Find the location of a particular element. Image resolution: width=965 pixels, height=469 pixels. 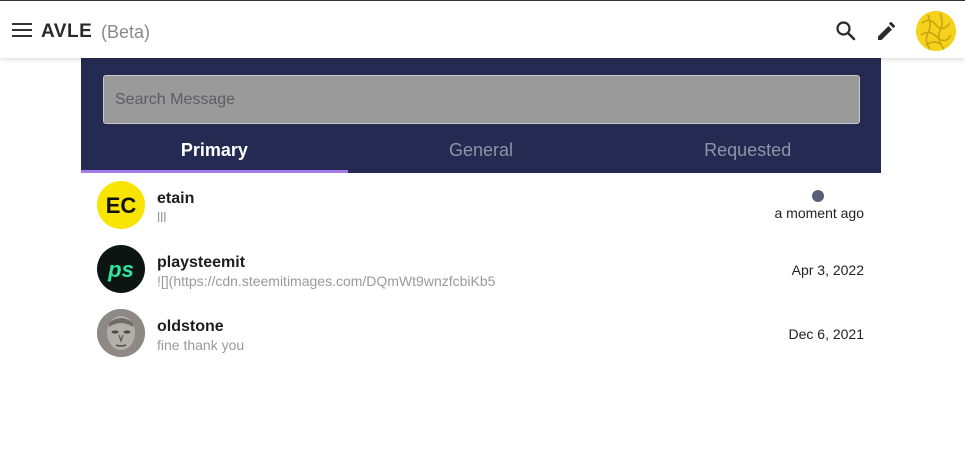

avatar-playsteemit-text: ps is located at coordinates (120, 269).